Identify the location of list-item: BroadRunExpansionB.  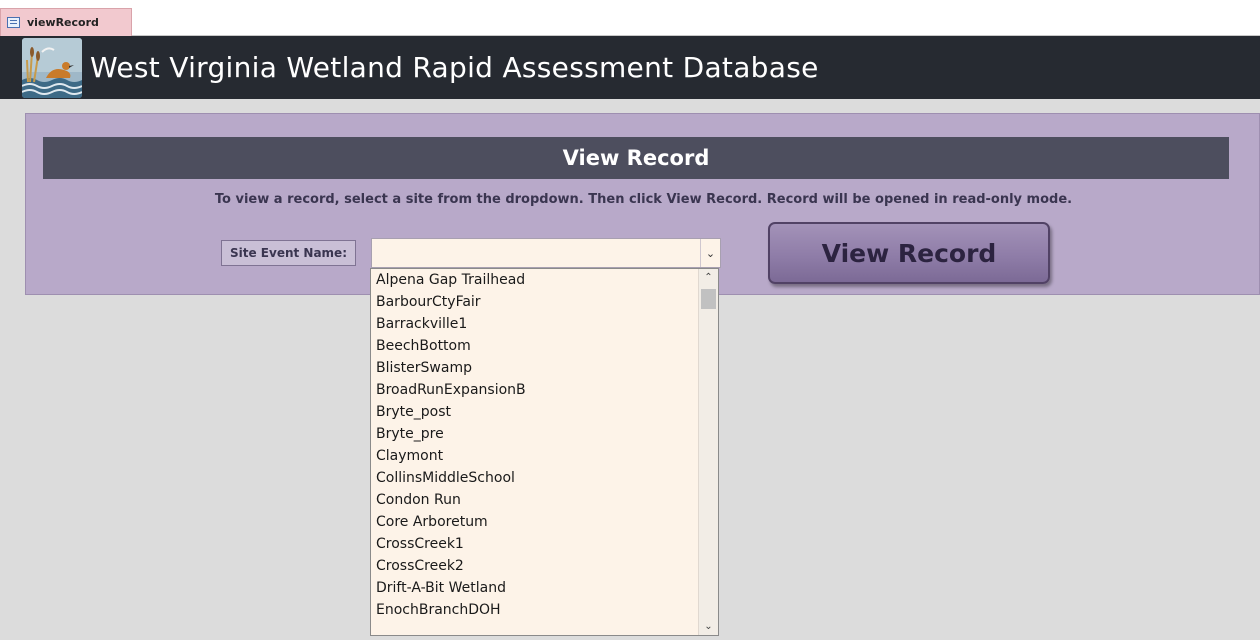
(451, 390).